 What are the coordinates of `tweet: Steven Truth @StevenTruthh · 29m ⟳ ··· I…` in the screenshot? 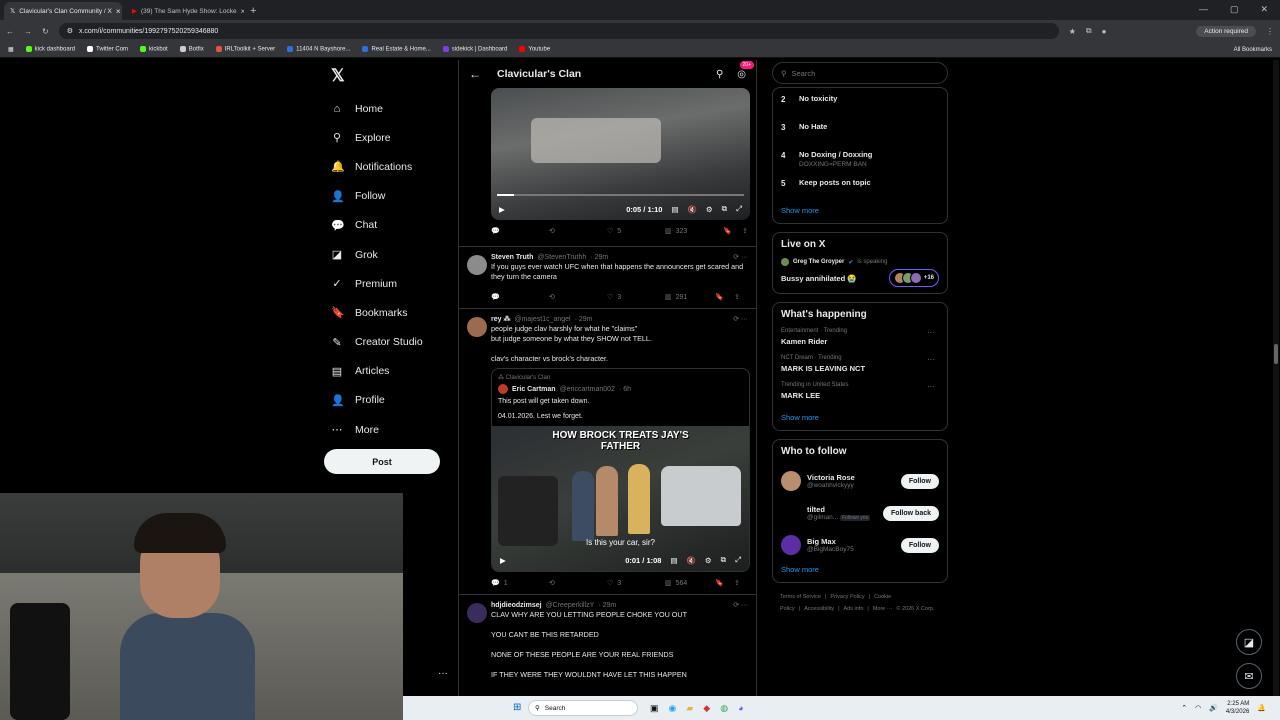 It's located at (607, 277).